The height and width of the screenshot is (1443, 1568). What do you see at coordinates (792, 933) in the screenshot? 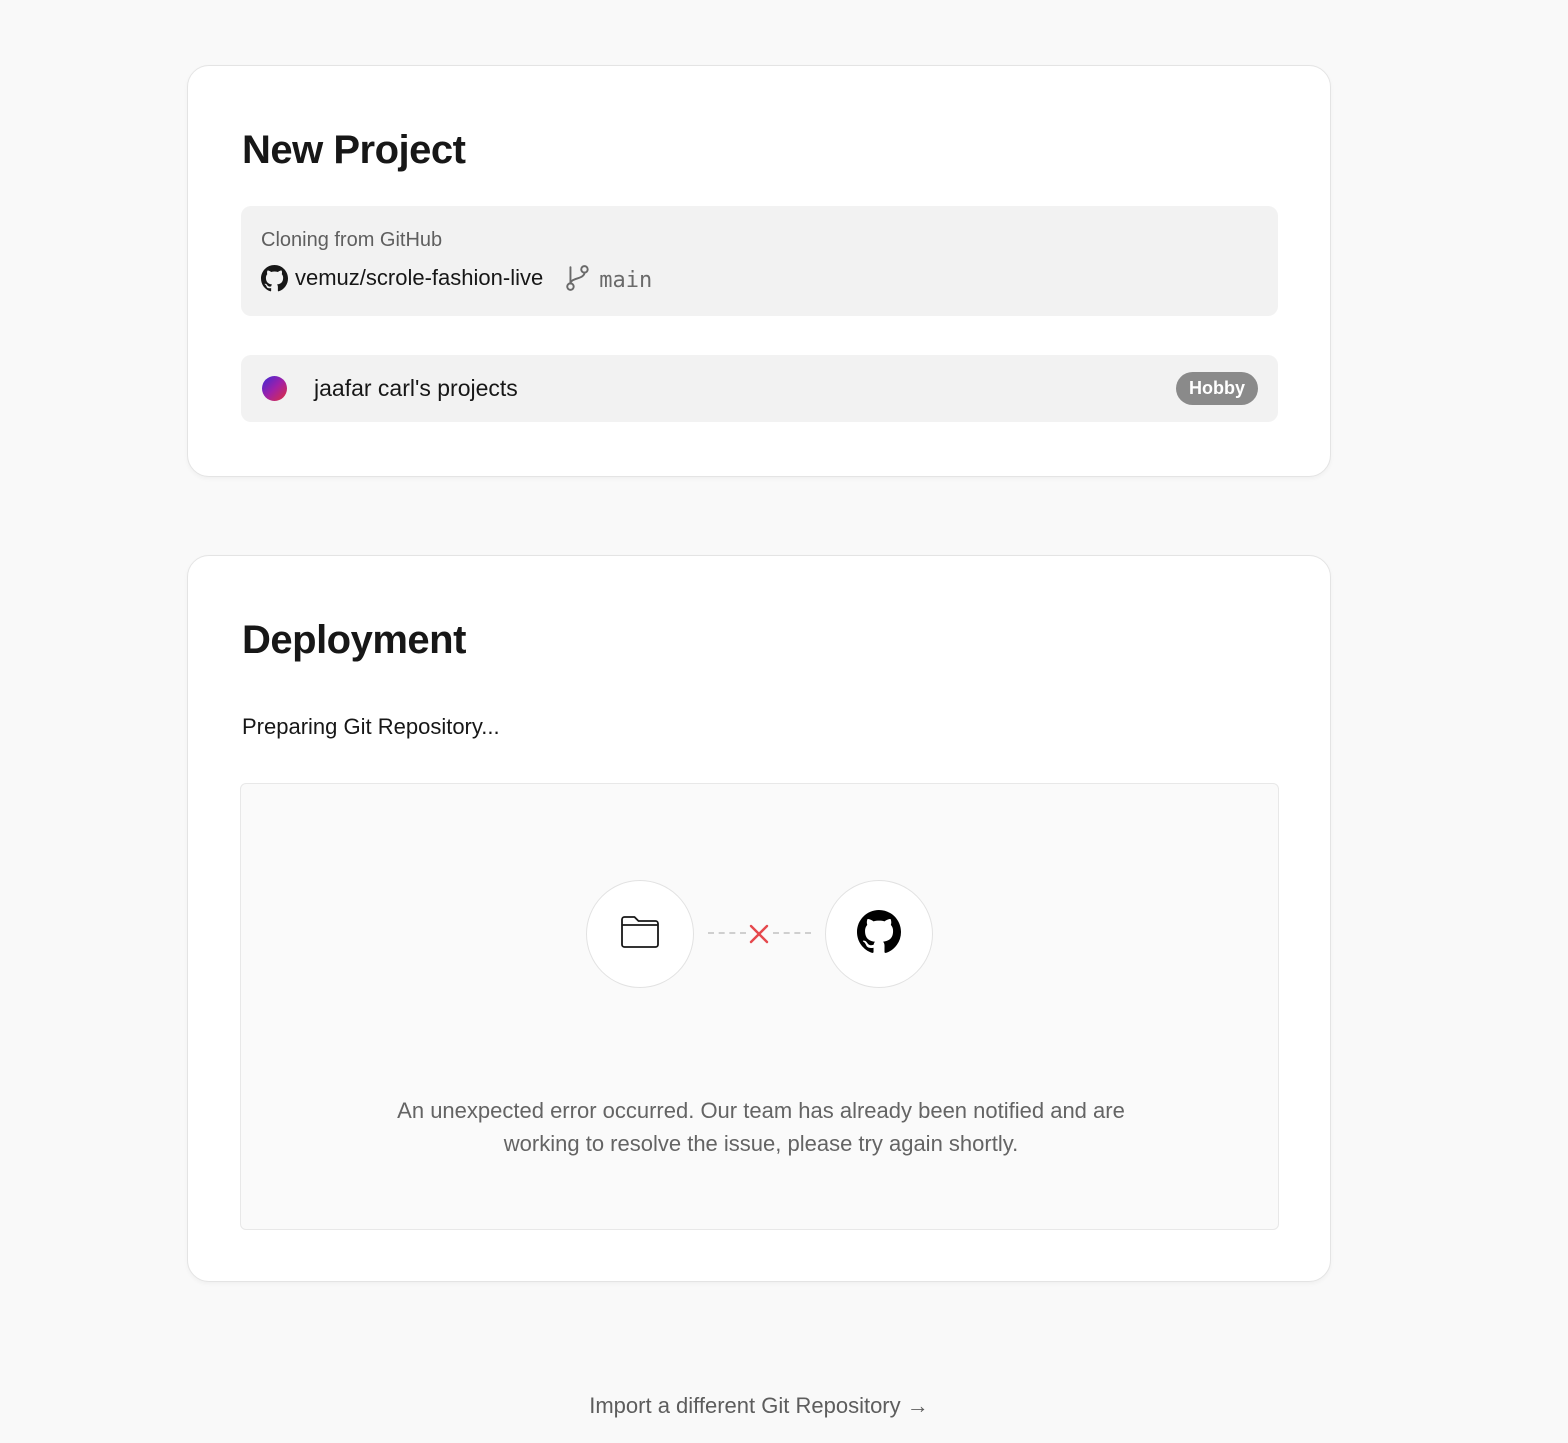
I see `connection-line-right` at bounding box center [792, 933].